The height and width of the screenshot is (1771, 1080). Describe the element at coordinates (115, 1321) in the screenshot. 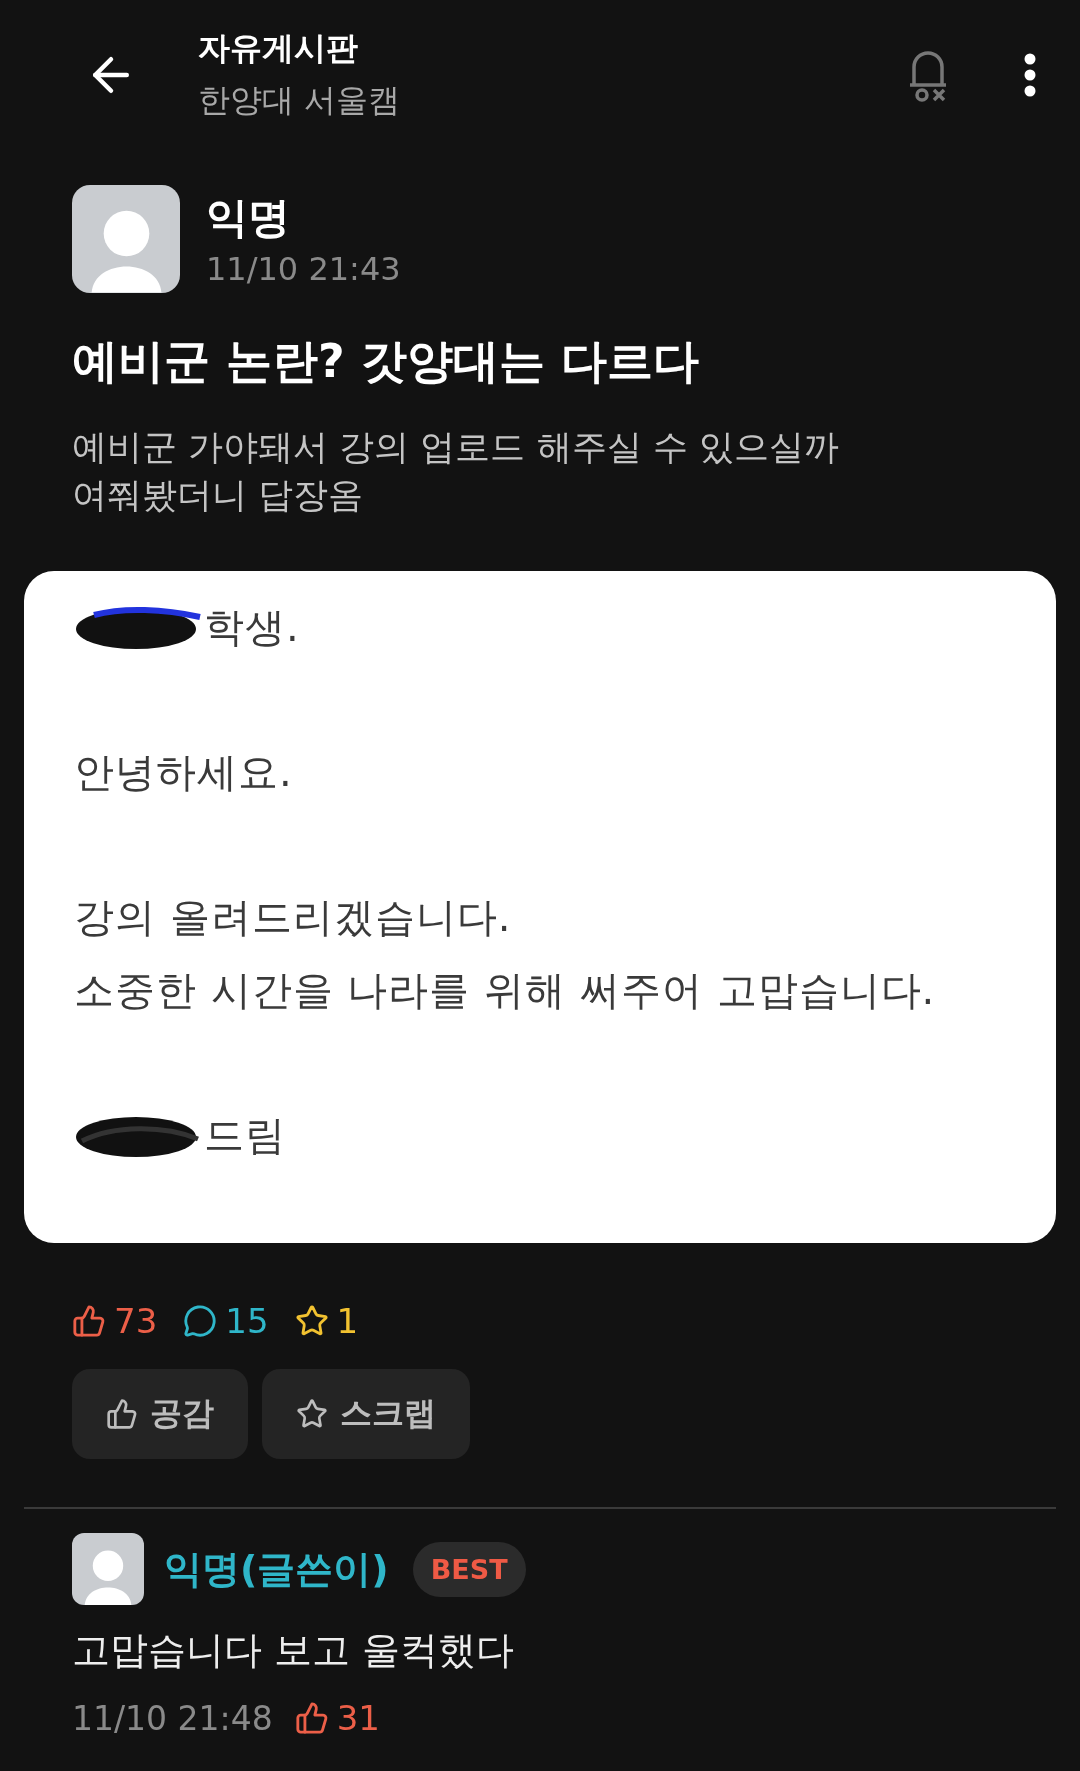

I see `stat-count: 73` at that location.